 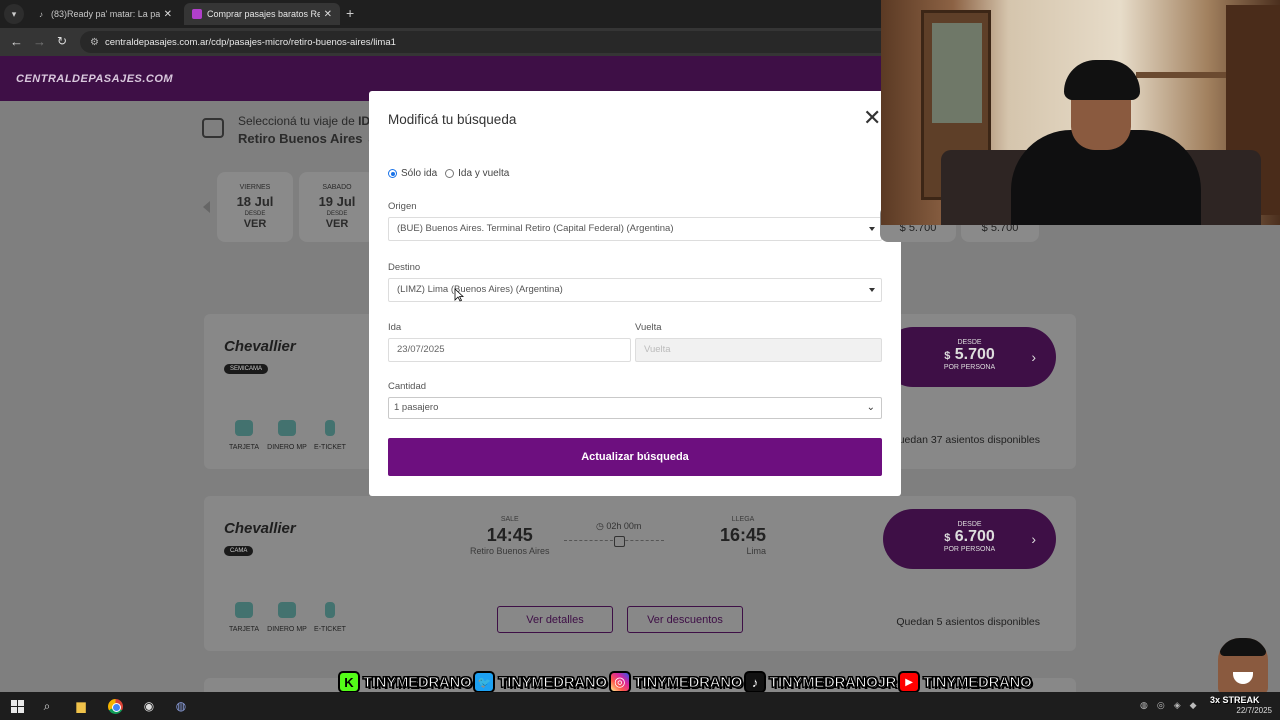 What do you see at coordinates (181, 706) in the screenshot?
I see `discord-icon: ◍` at bounding box center [181, 706].